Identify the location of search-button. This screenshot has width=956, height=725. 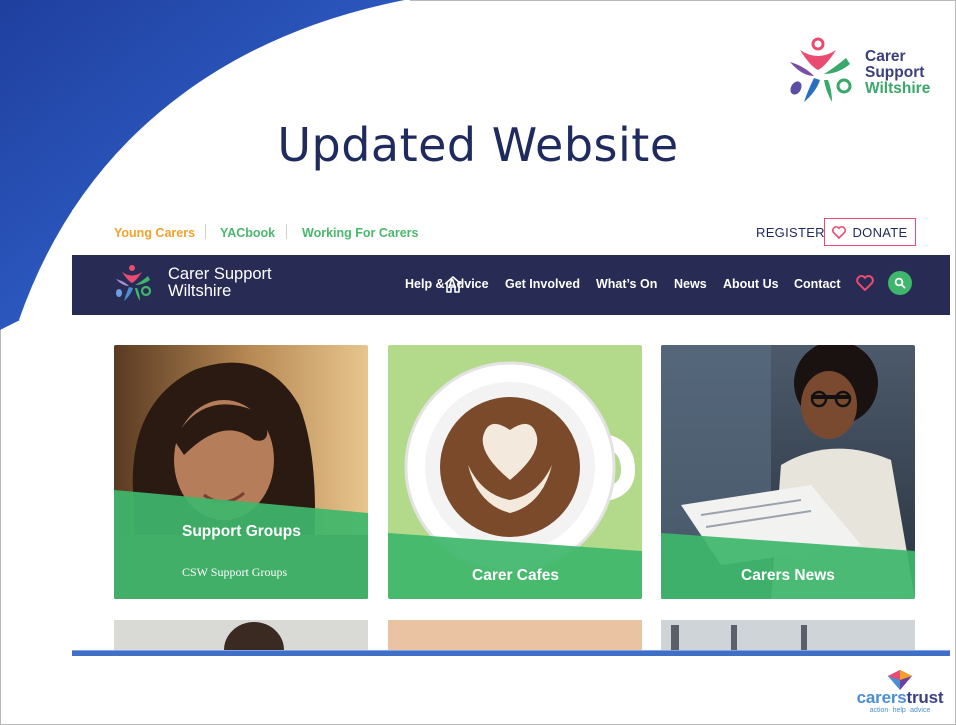
(900, 283).